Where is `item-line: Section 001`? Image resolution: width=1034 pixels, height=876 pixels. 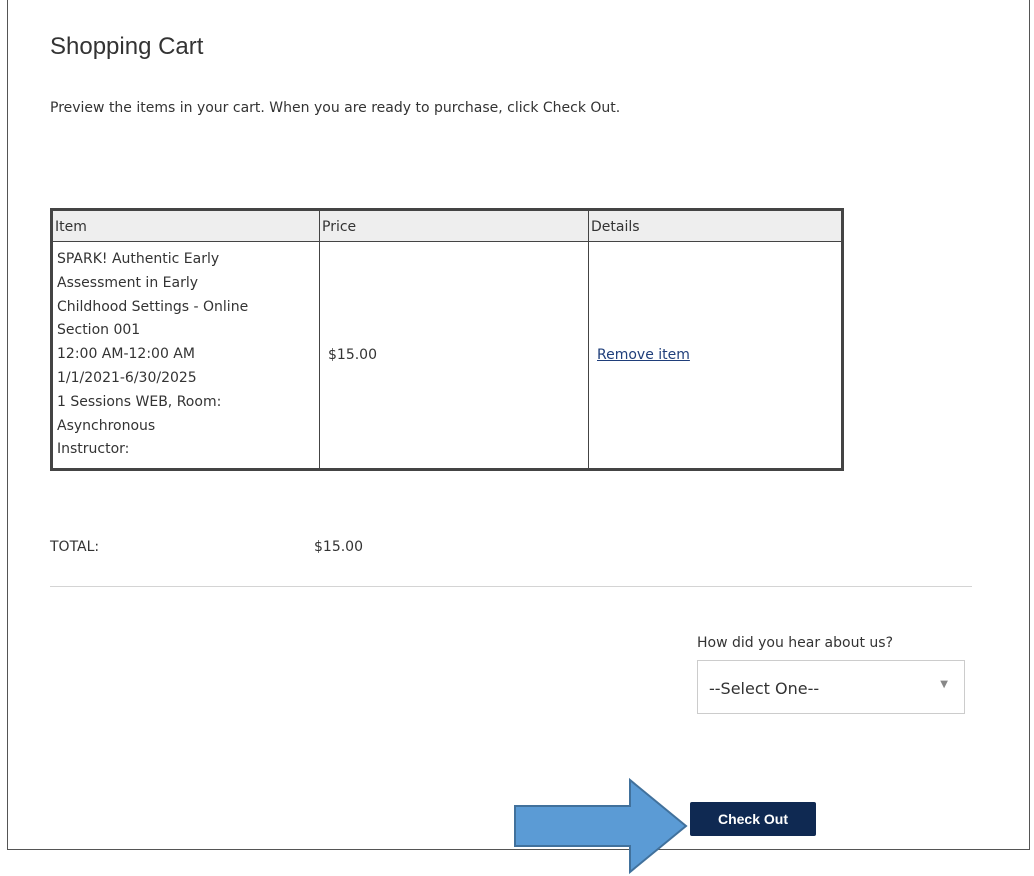 item-line: Section 001 is located at coordinates (99, 330).